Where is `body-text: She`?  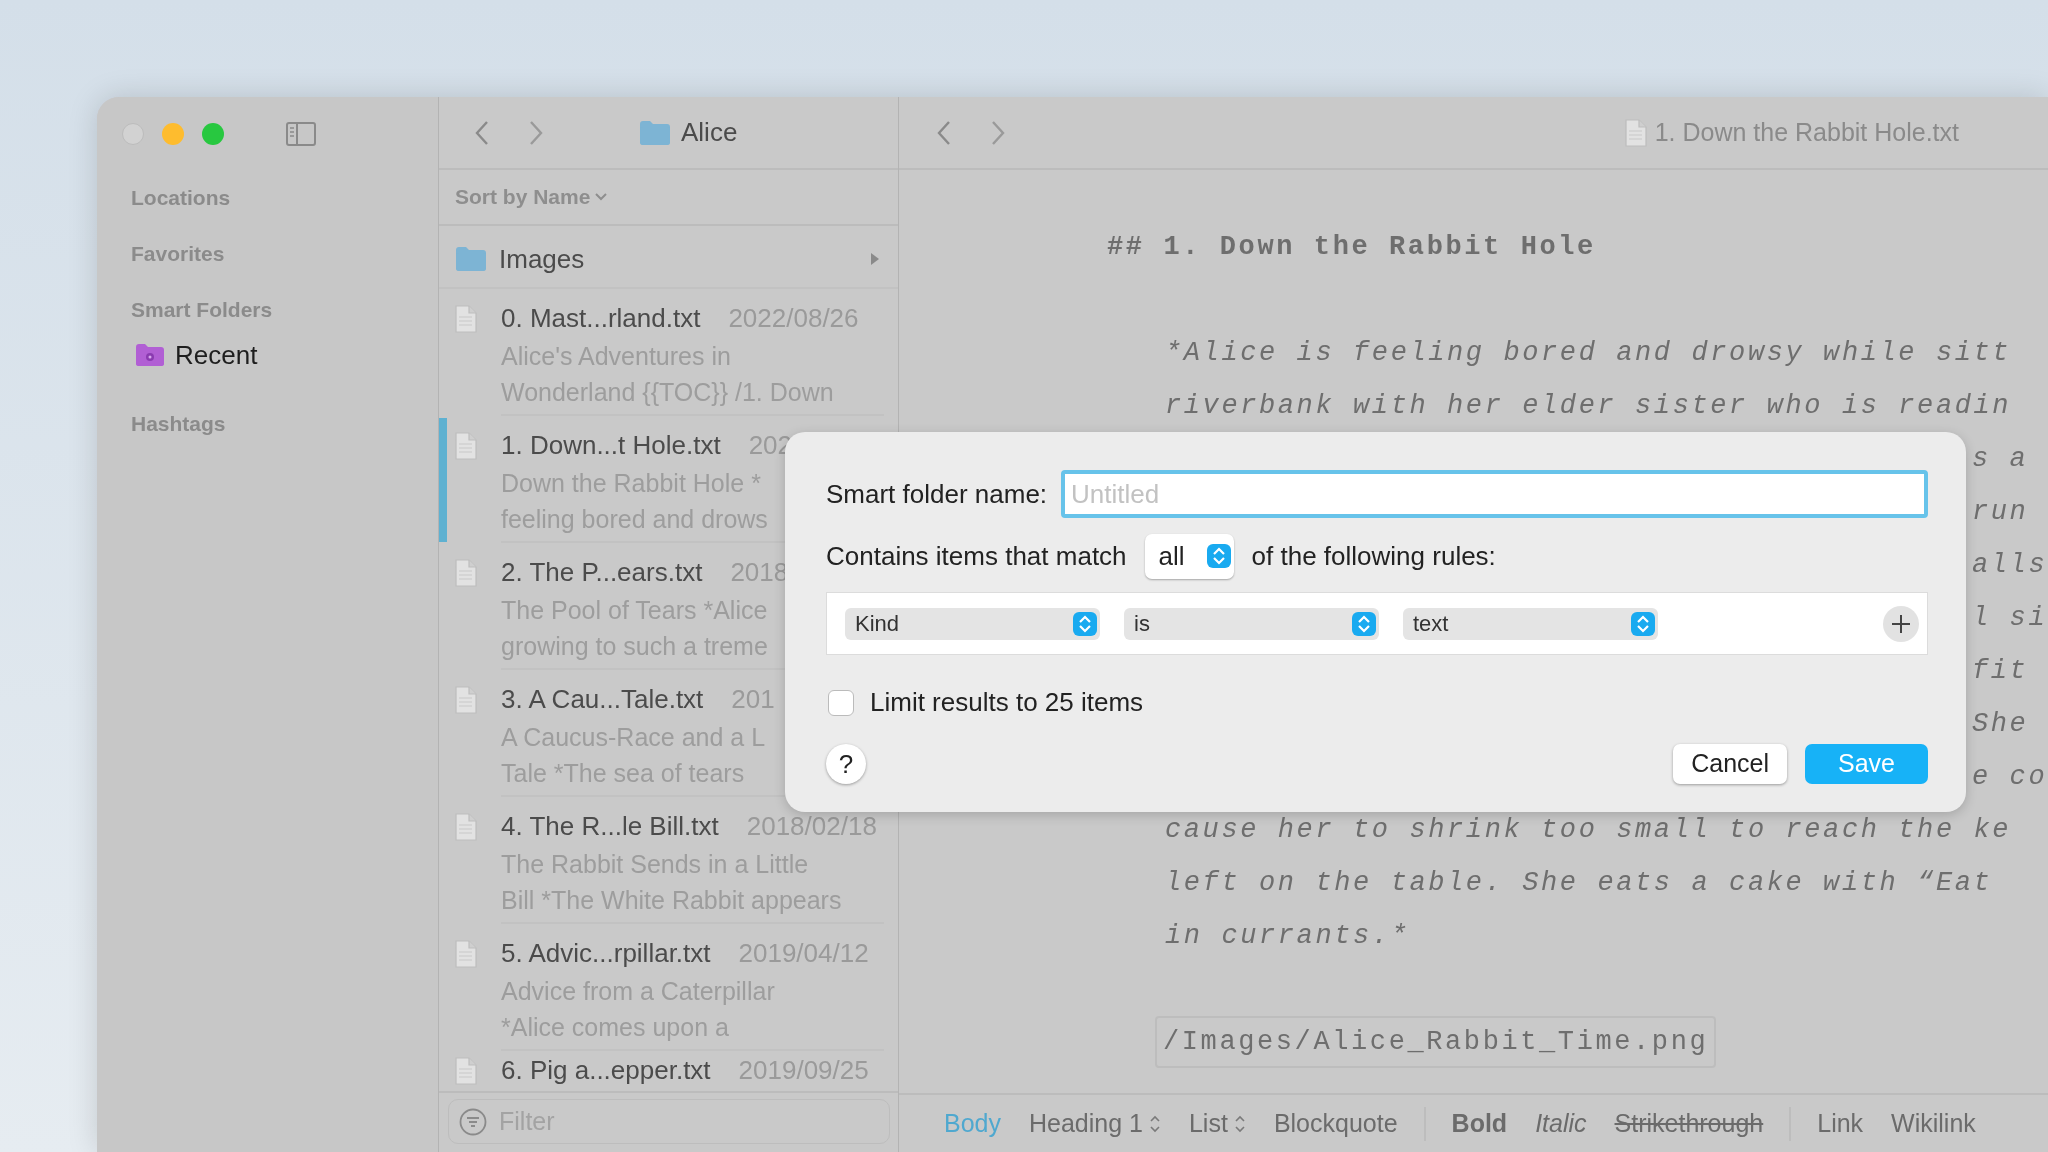 body-text: She is located at coordinates (2000, 724).